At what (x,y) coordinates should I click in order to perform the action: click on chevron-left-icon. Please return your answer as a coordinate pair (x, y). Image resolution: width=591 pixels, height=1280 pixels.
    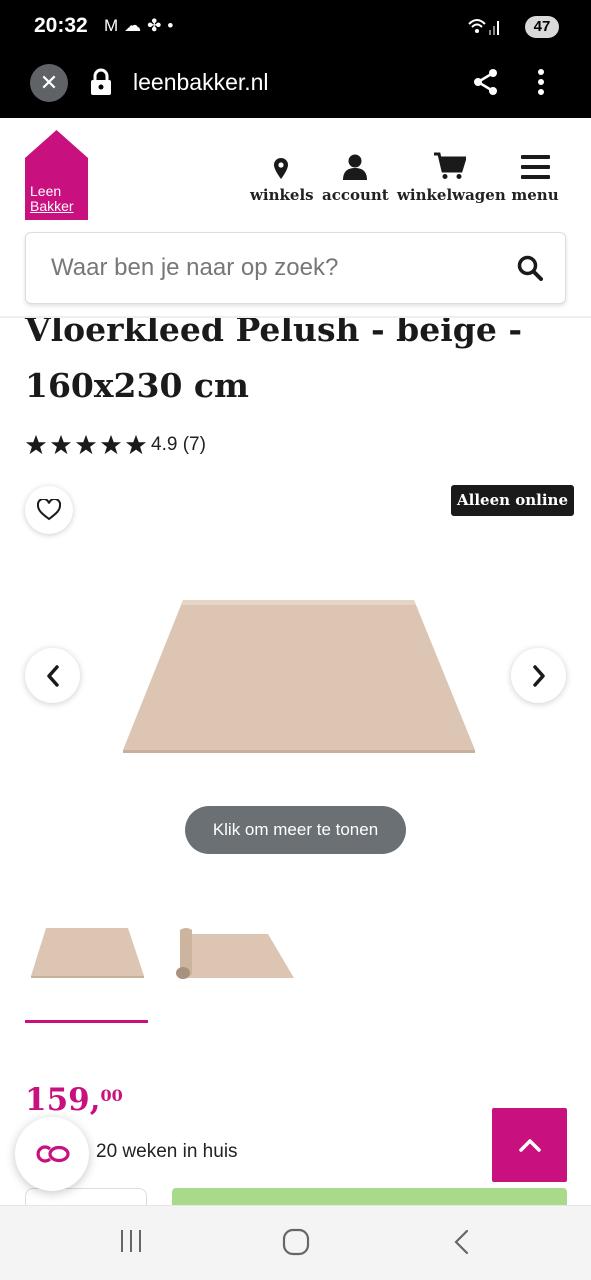
    Looking at the image, I should click on (52, 675).